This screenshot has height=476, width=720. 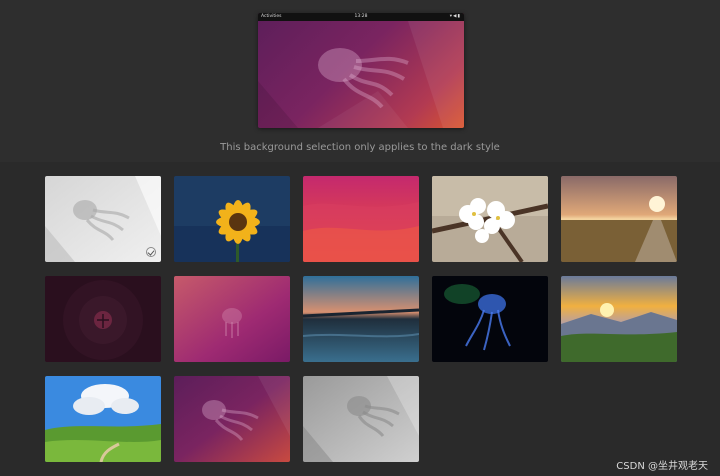 What do you see at coordinates (103, 319) in the screenshot?
I see `wallpaper-thumb-dark-ubuntu-logo` at bounding box center [103, 319].